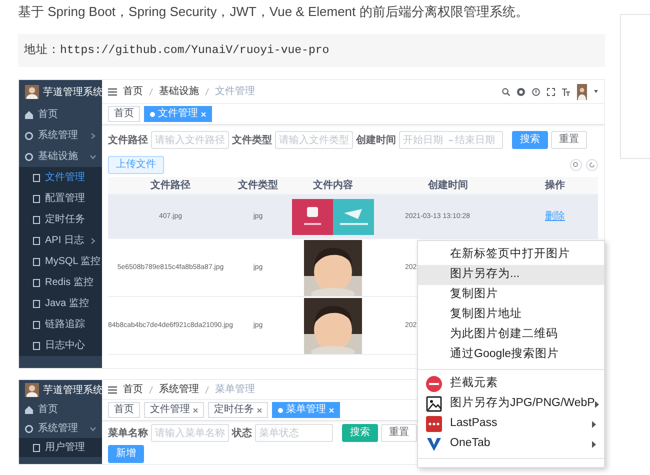 The height and width of the screenshot is (475, 650). Describe the element at coordinates (447, 186) in the screenshot. I see `column-header: 创建时间` at that location.